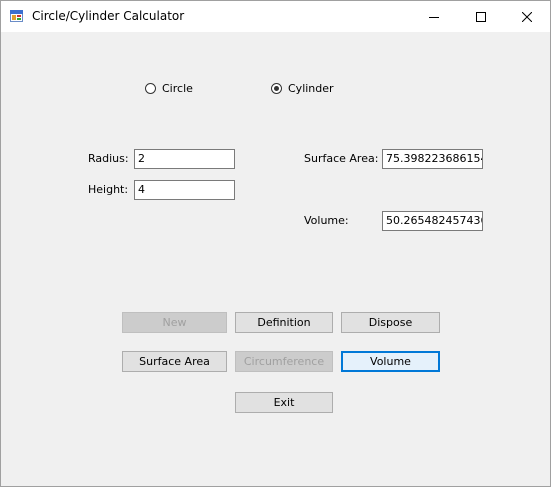 The height and width of the screenshot is (487, 551). What do you see at coordinates (276, 88) in the screenshot?
I see `cylinder-radio-indicator` at bounding box center [276, 88].